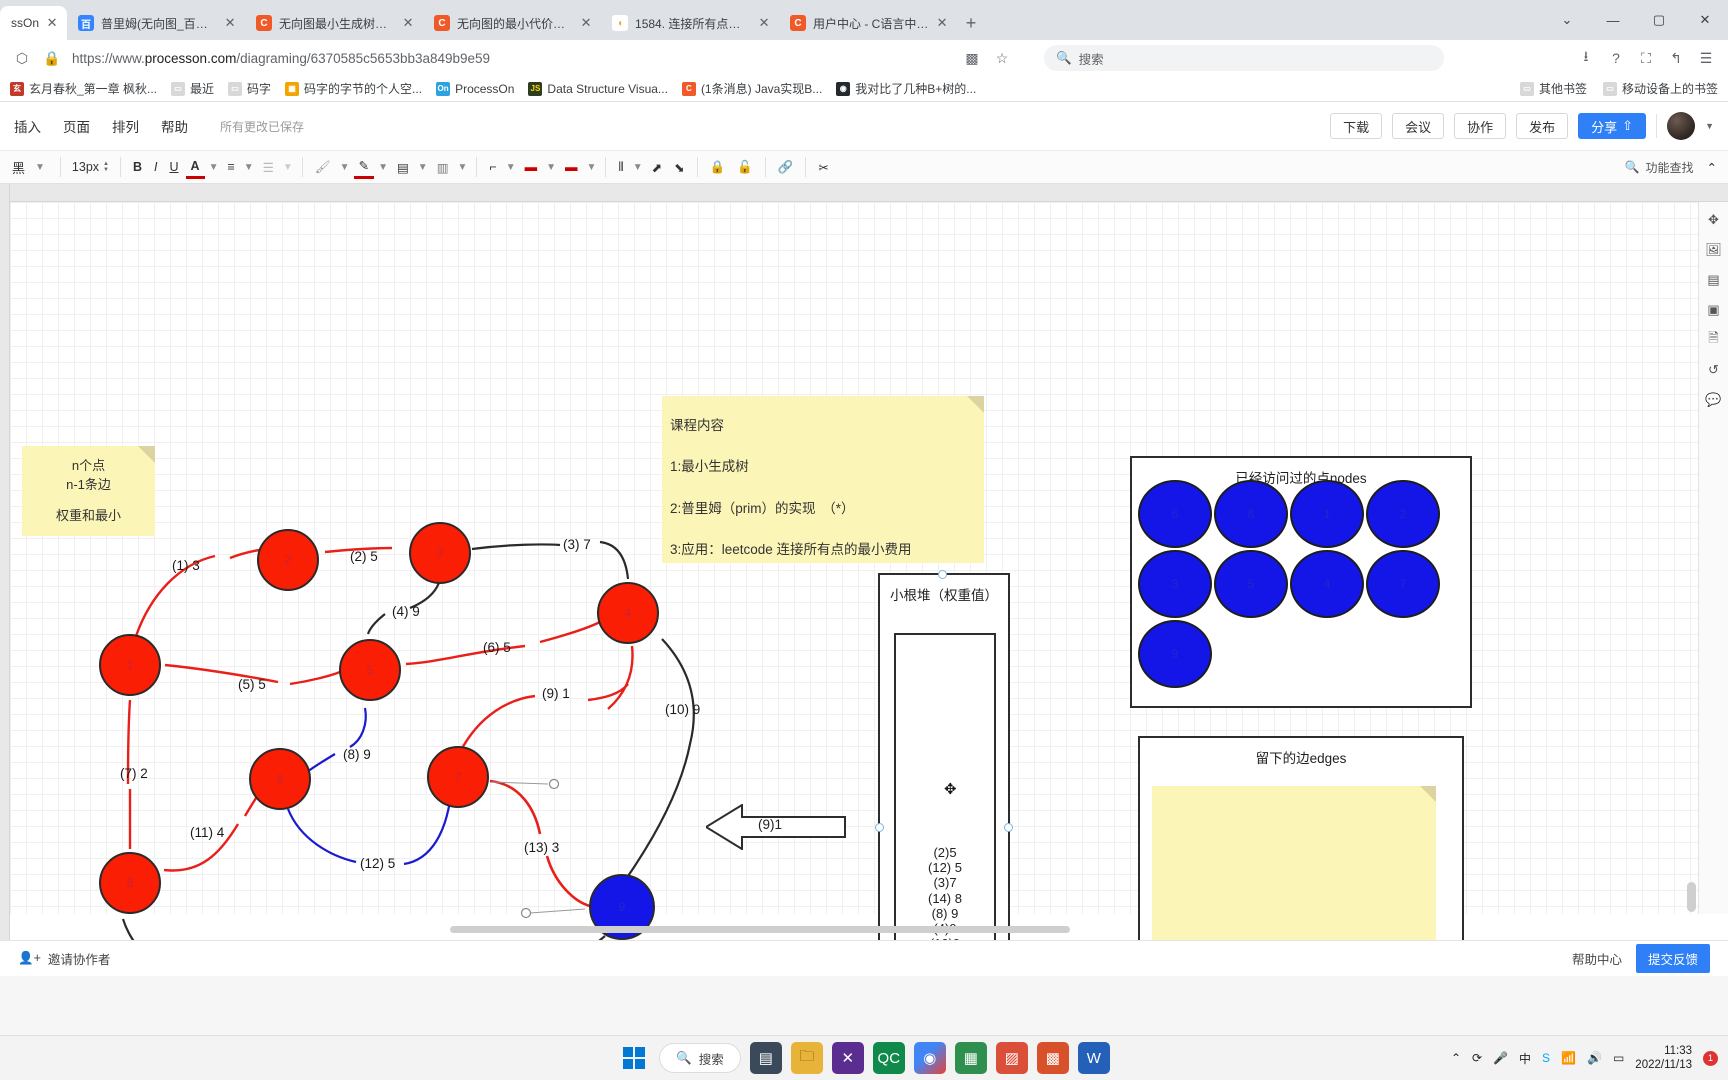  I want to click on scrollbar-thumb, so click(760, 929).